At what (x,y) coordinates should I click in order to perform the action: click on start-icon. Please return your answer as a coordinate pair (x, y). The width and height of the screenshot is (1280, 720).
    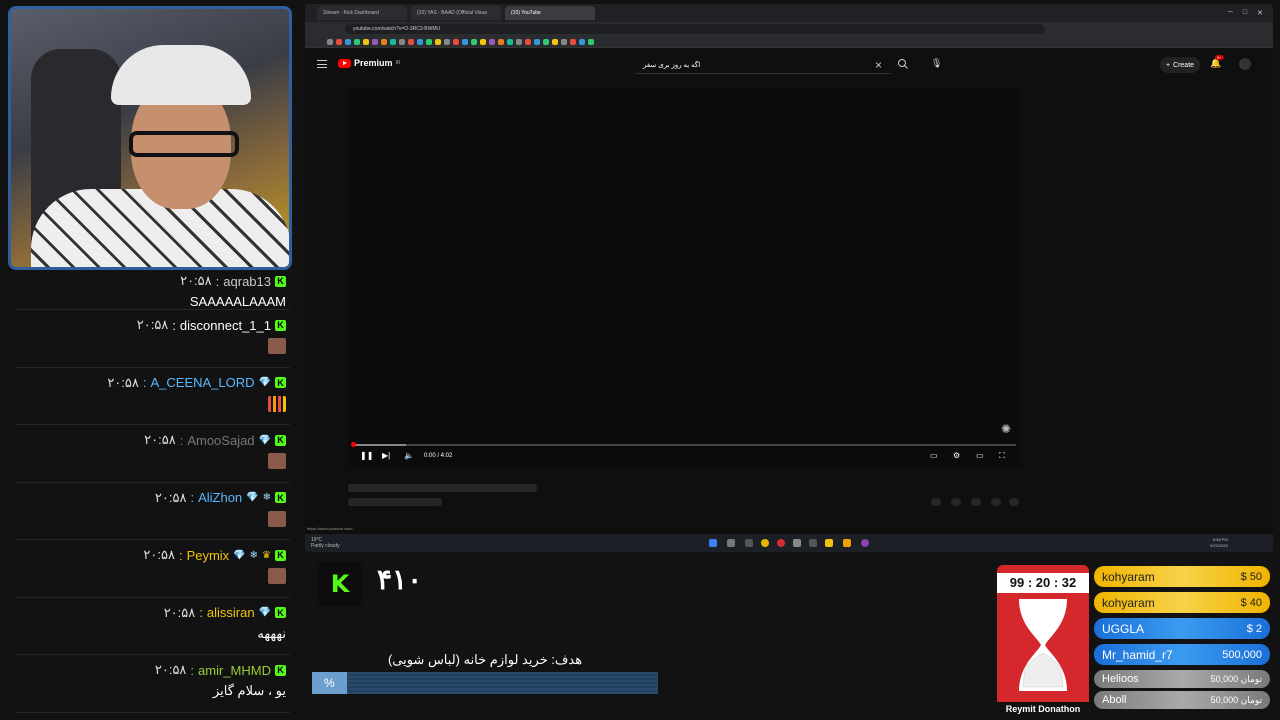
    Looking at the image, I should click on (713, 543).